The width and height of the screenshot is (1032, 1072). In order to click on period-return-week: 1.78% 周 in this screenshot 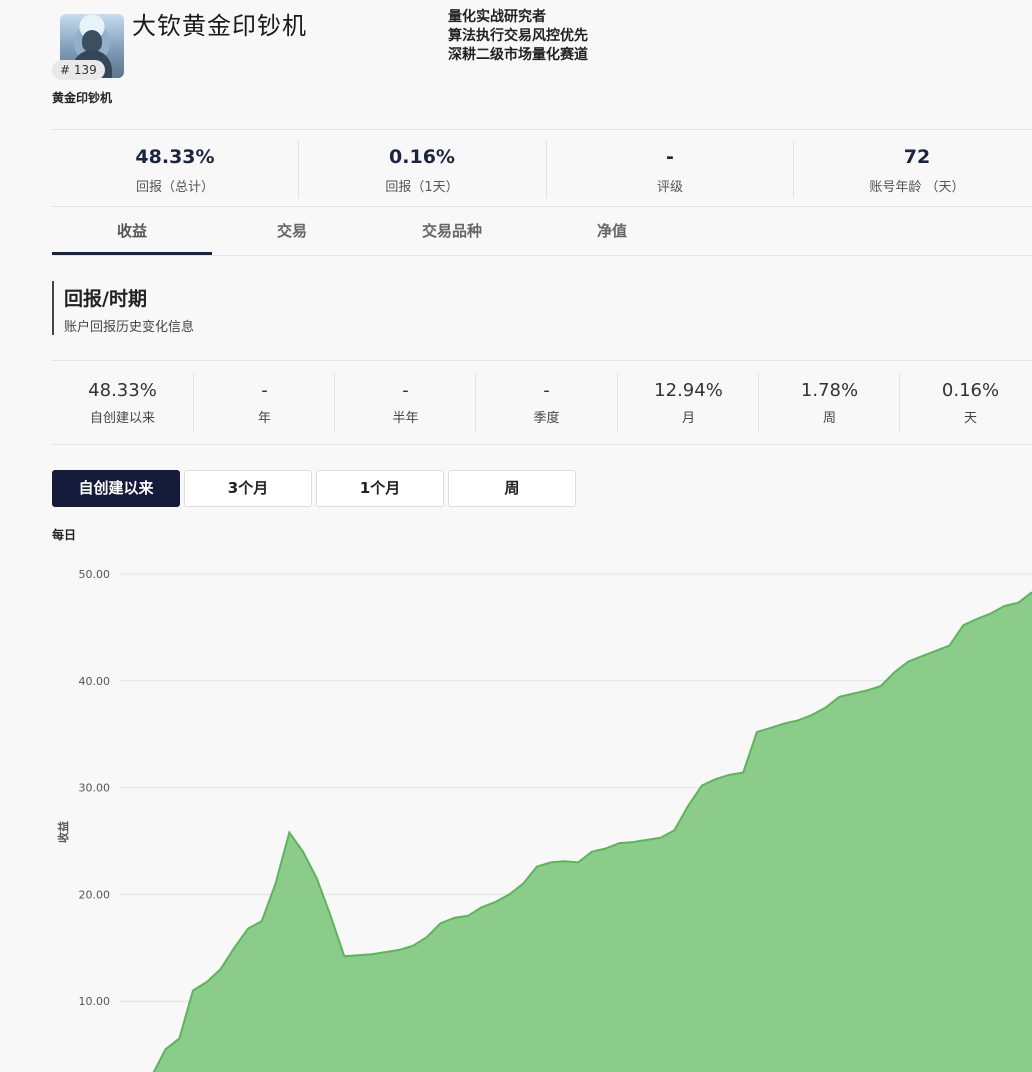, I will do `click(829, 403)`.